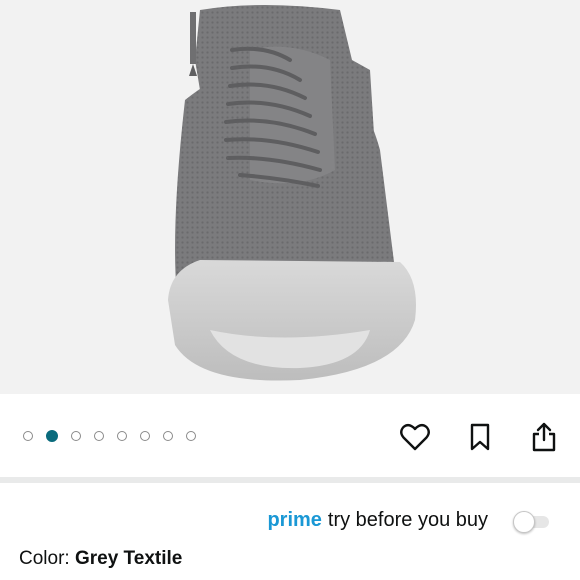  Describe the element at coordinates (47, 558) in the screenshot. I see `color-label: Color:` at that location.